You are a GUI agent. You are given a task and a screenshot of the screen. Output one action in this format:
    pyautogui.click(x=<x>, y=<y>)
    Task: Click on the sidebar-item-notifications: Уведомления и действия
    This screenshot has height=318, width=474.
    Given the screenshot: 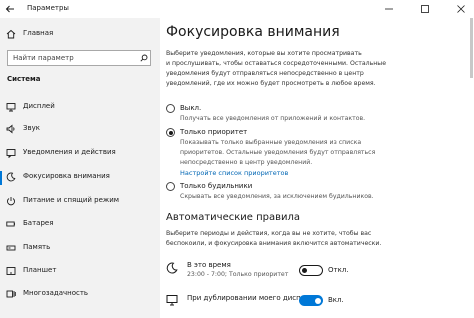 What is the action you would take?
    pyautogui.click(x=80, y=154)
    